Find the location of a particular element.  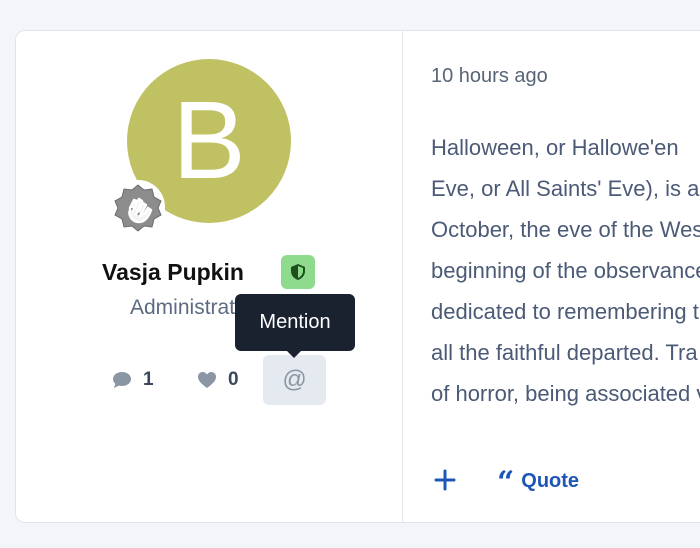

quote-icon: “ is located at coordinates (506, 481).